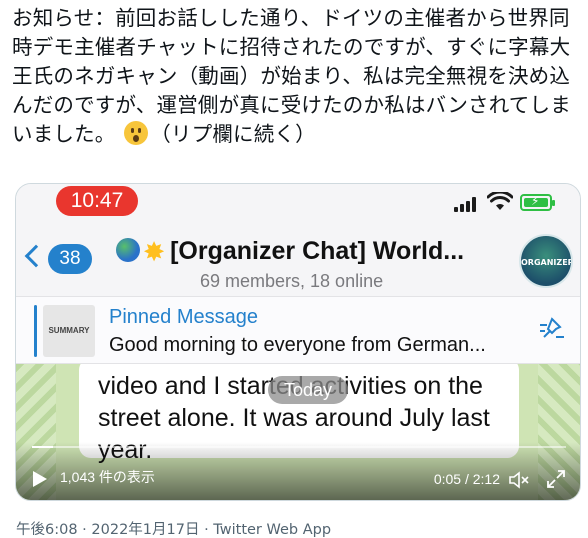 The image size is (588, 538). Describe the element at coordinates (468, 204) in the screenshot. I see `cellular-signal-icon` at that location.